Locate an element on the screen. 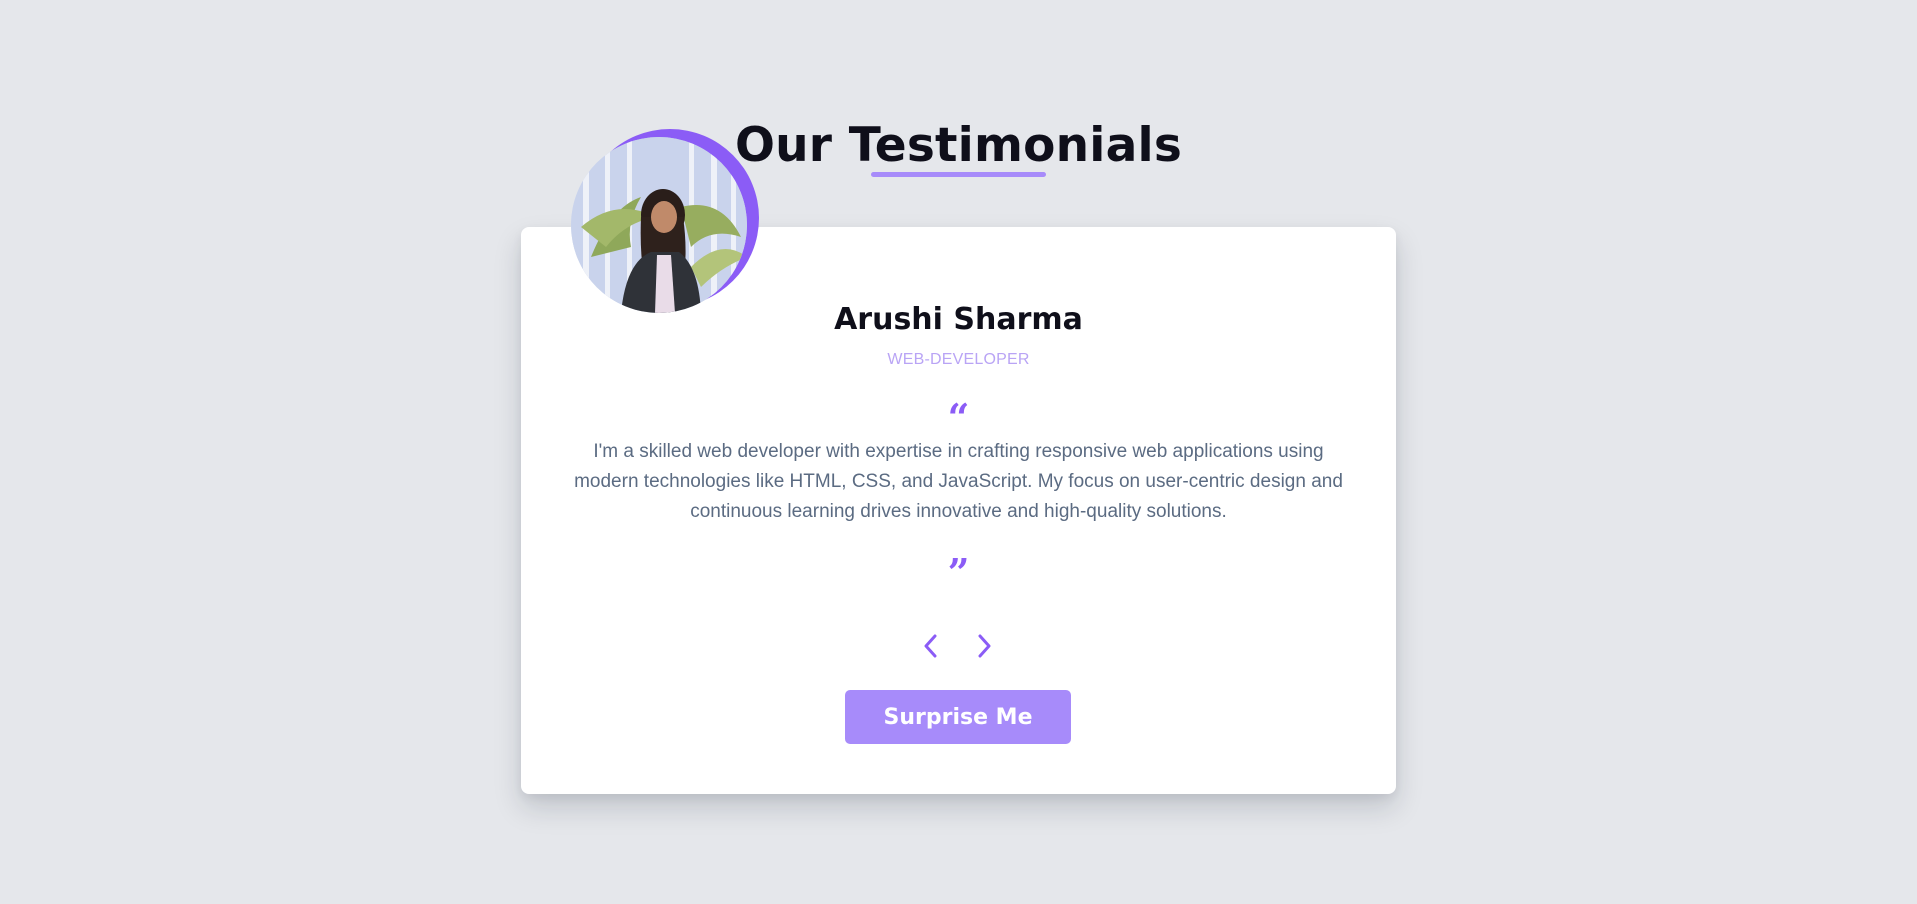  prev-button is located at coordinates (931, 646).